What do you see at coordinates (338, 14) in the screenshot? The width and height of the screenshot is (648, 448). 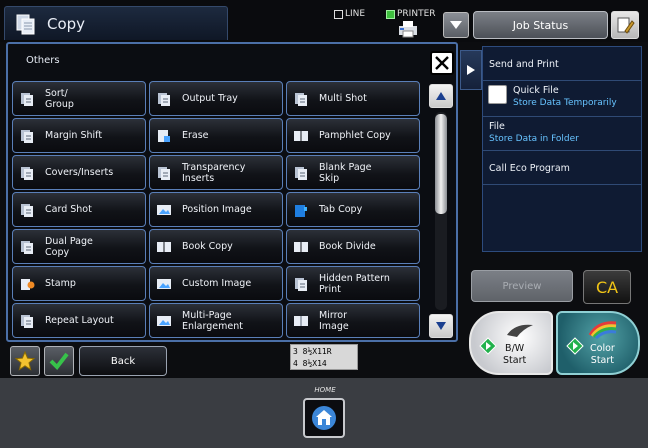 I see `line-status-icon` at bounding box center [338, 14].